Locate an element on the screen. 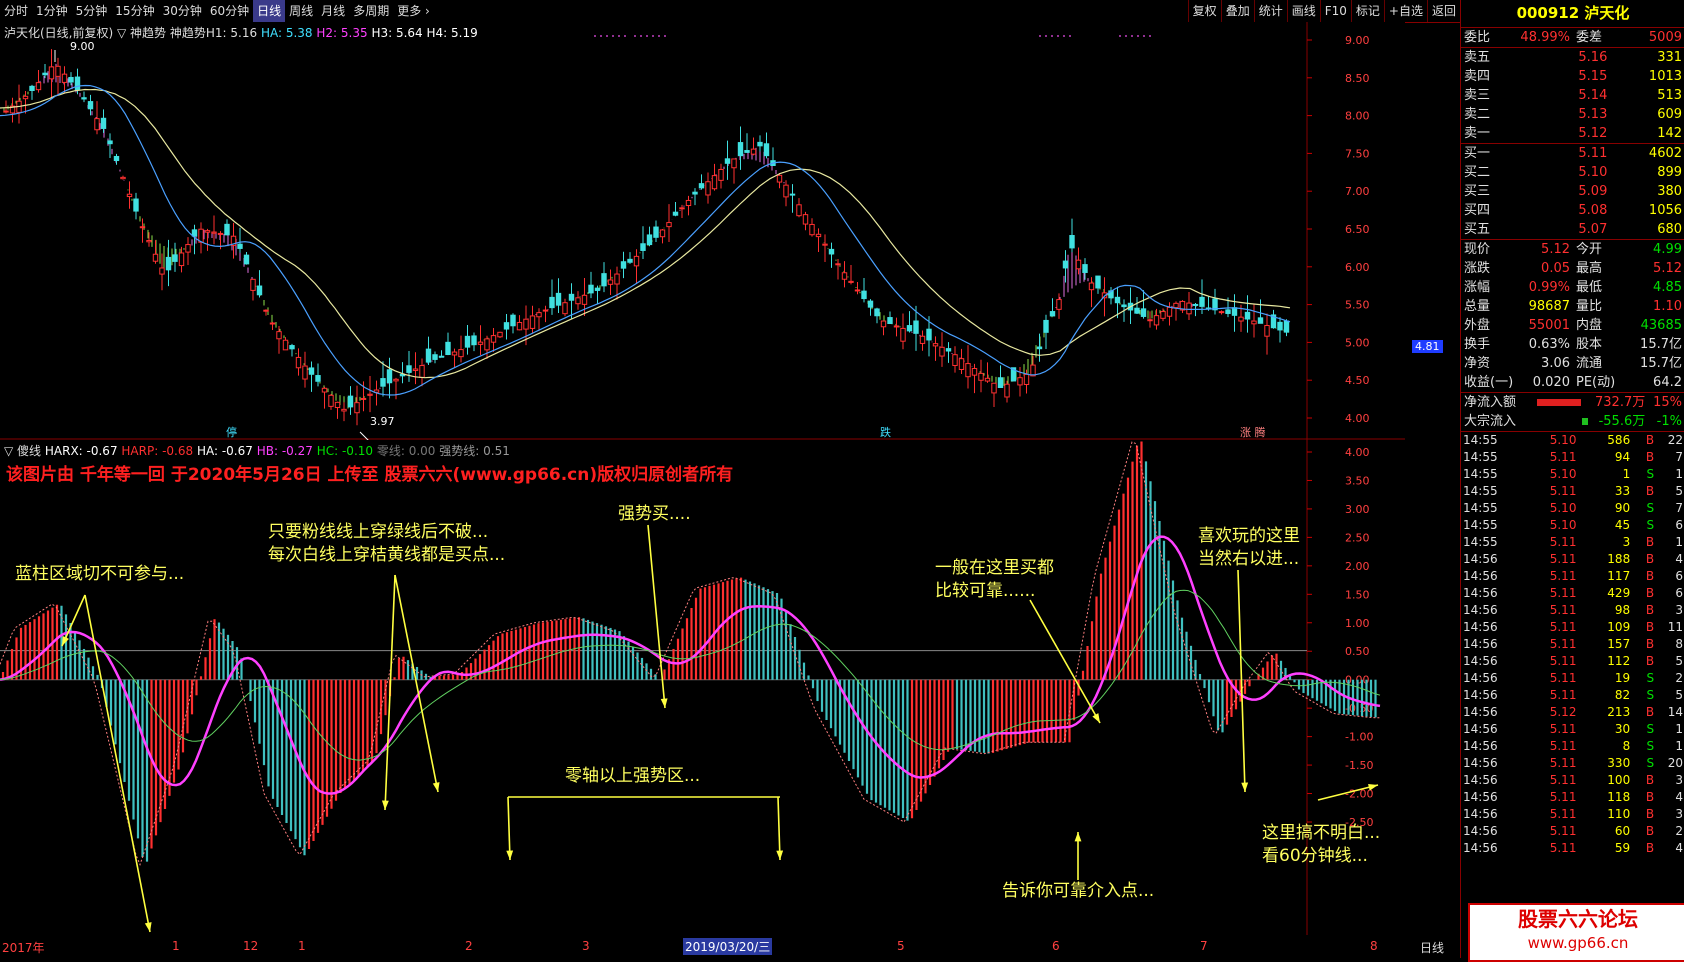  tick-volume: 8 is located at coordinates (1626, 746).